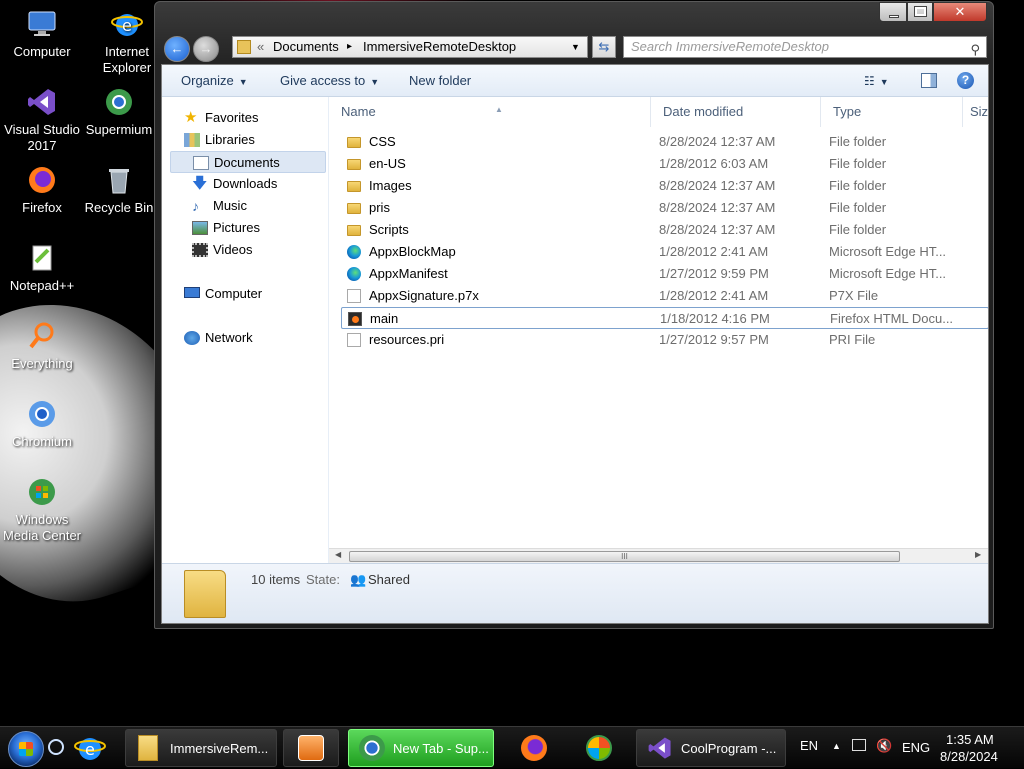 This screenshot has width=1024, height=769. Describe the element at coordinates (408, 273) in the screenshot. I see `file-name: AppxManifest` at that location.